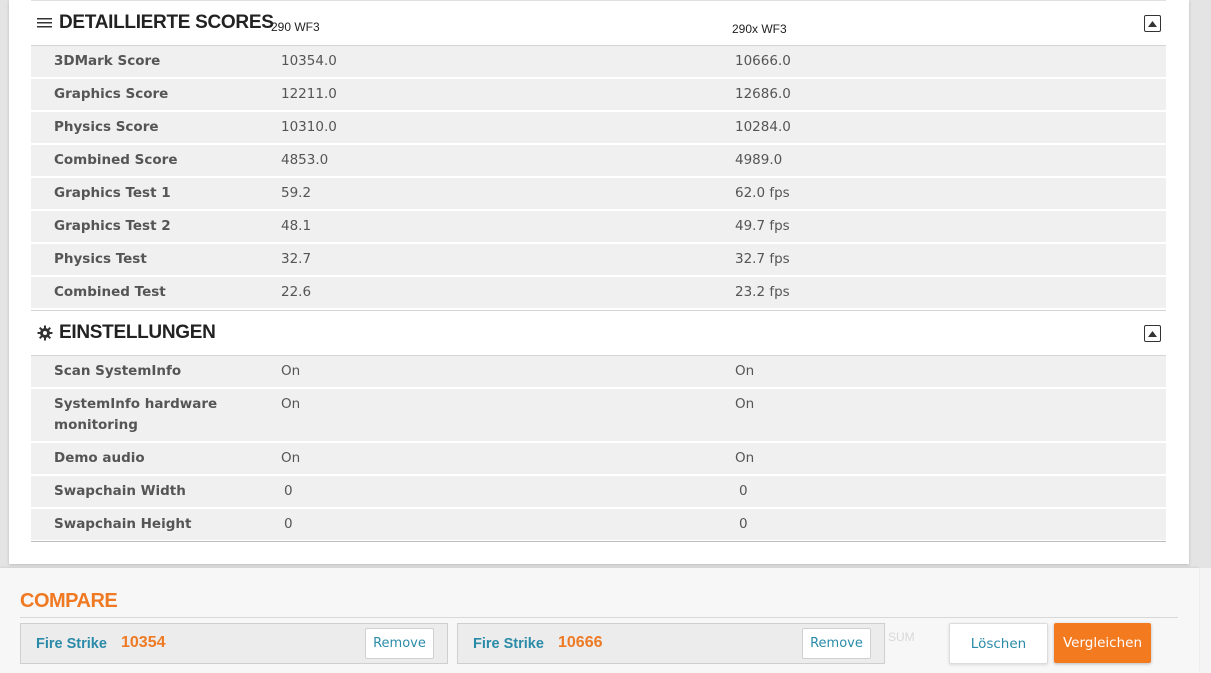 The image size is (1211, 673). What do you see at coordinates (580, 642) in the screenshot?
I see `compare-slot-score: 10666` at bounding box center [580, 642].